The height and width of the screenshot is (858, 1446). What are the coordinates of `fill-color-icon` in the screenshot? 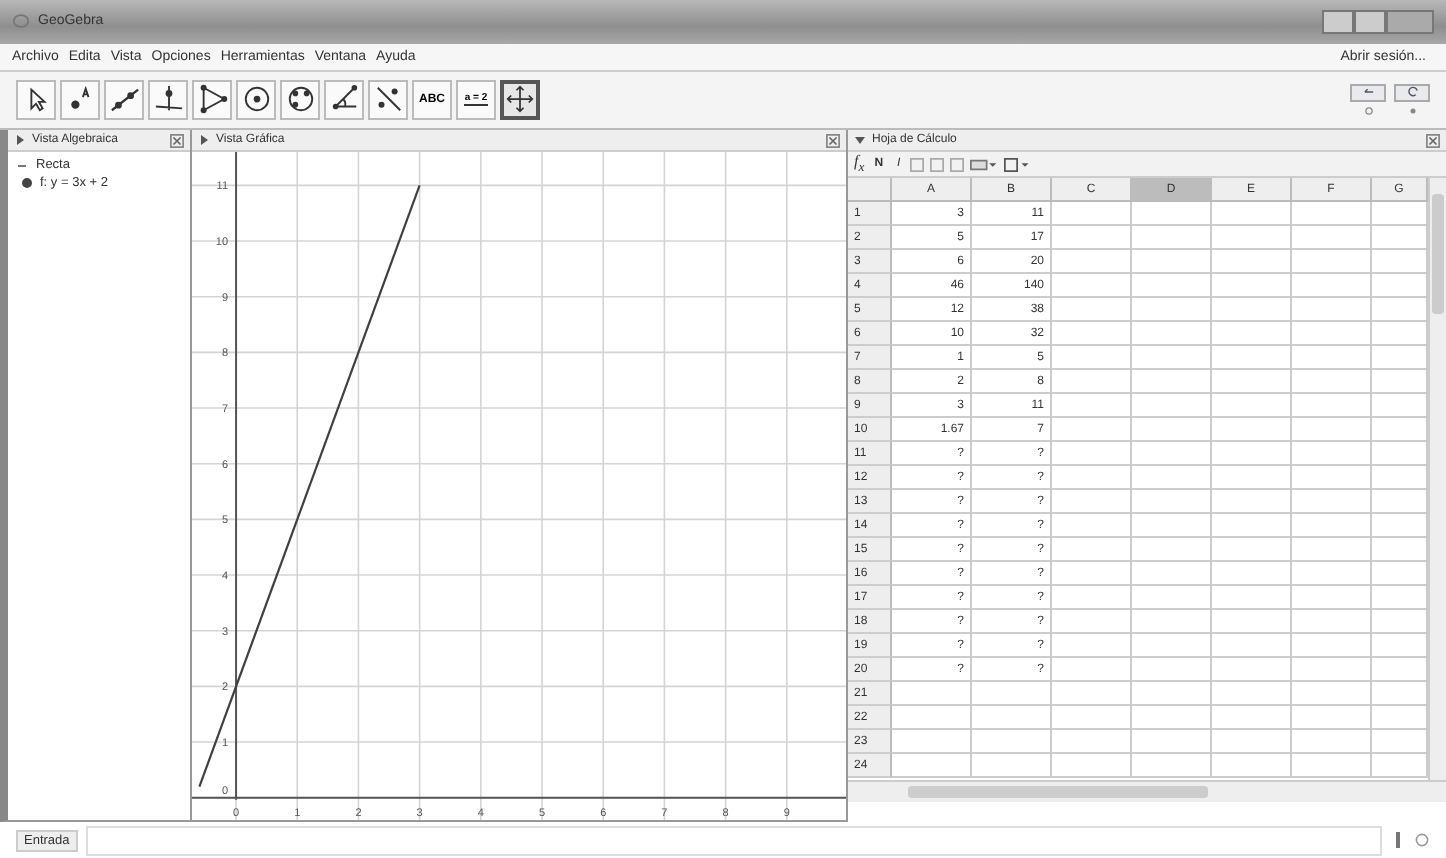 It's located at (984, 164).